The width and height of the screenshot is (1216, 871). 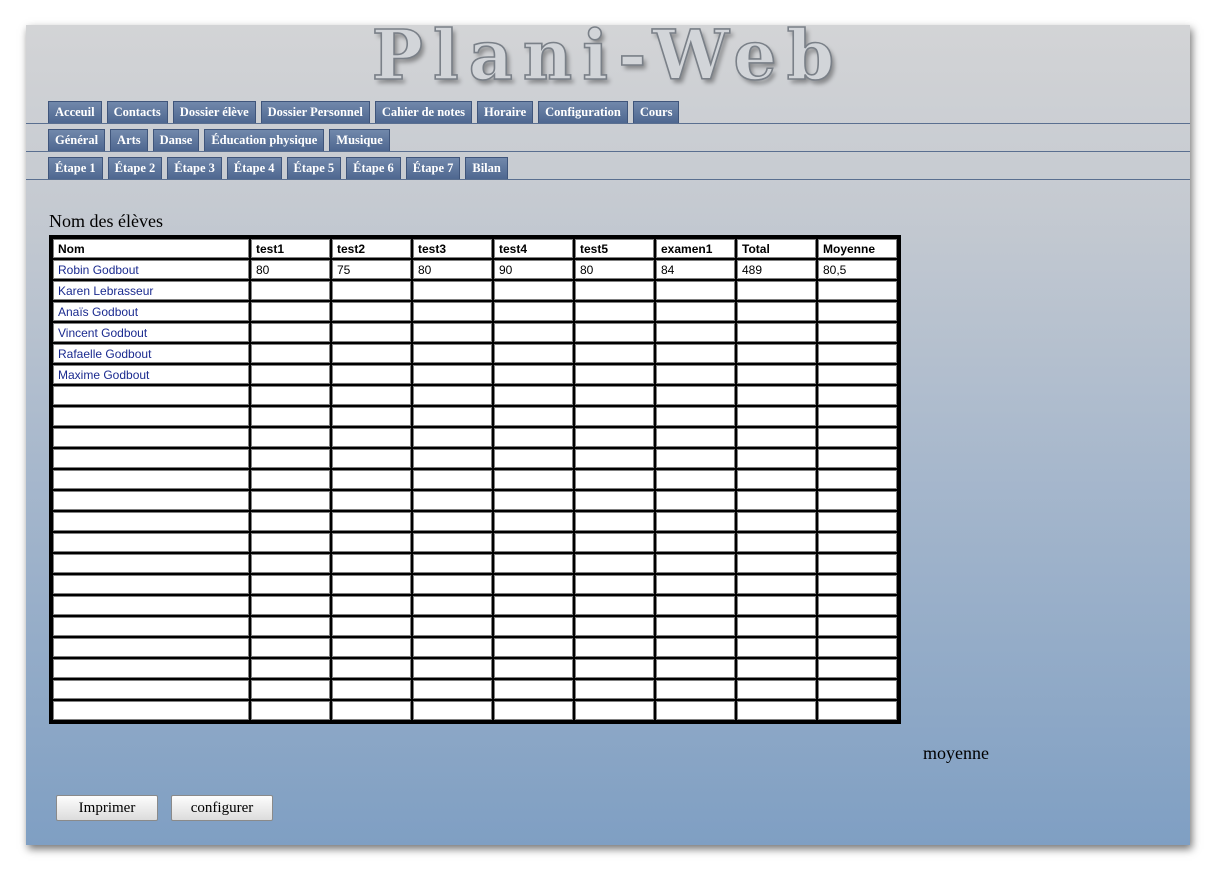 What do you see at coordinates (151, 374) in the screenshot?
I see `student-name-link: Maxime Godbout` at bounding box center [151, 374].